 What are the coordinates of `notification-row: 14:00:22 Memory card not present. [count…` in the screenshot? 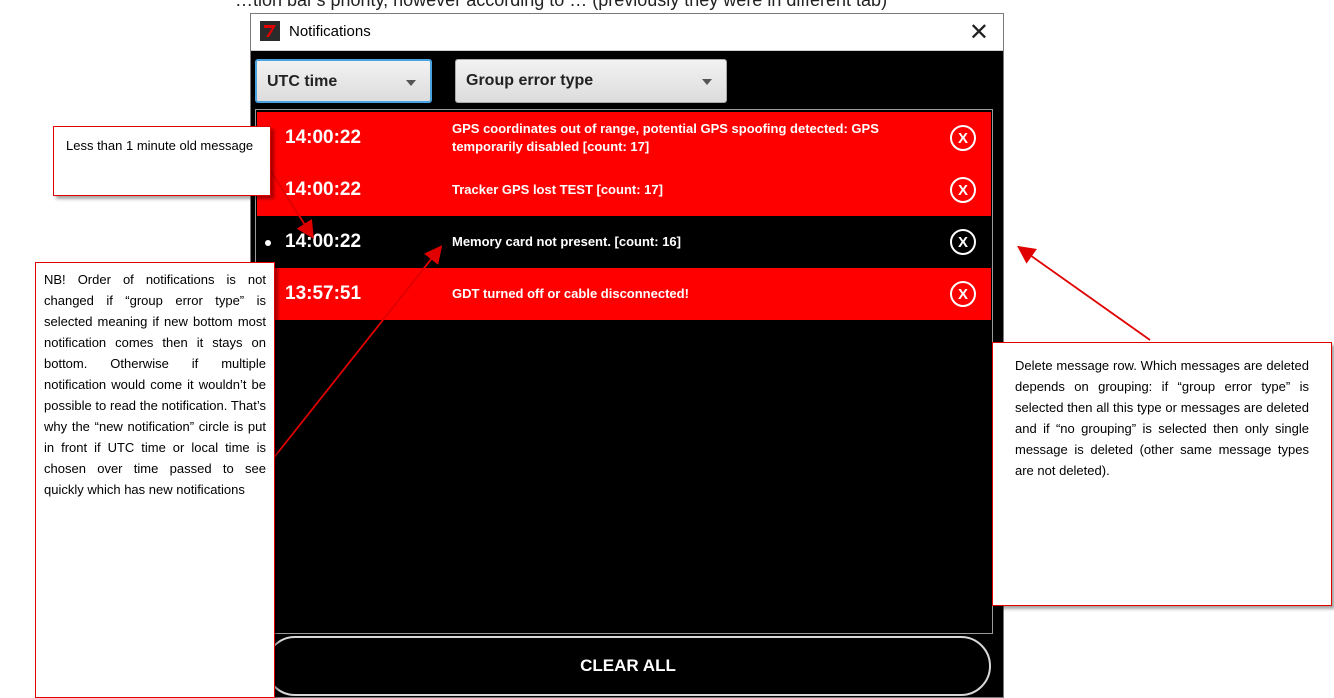 It's located at (624, 242).